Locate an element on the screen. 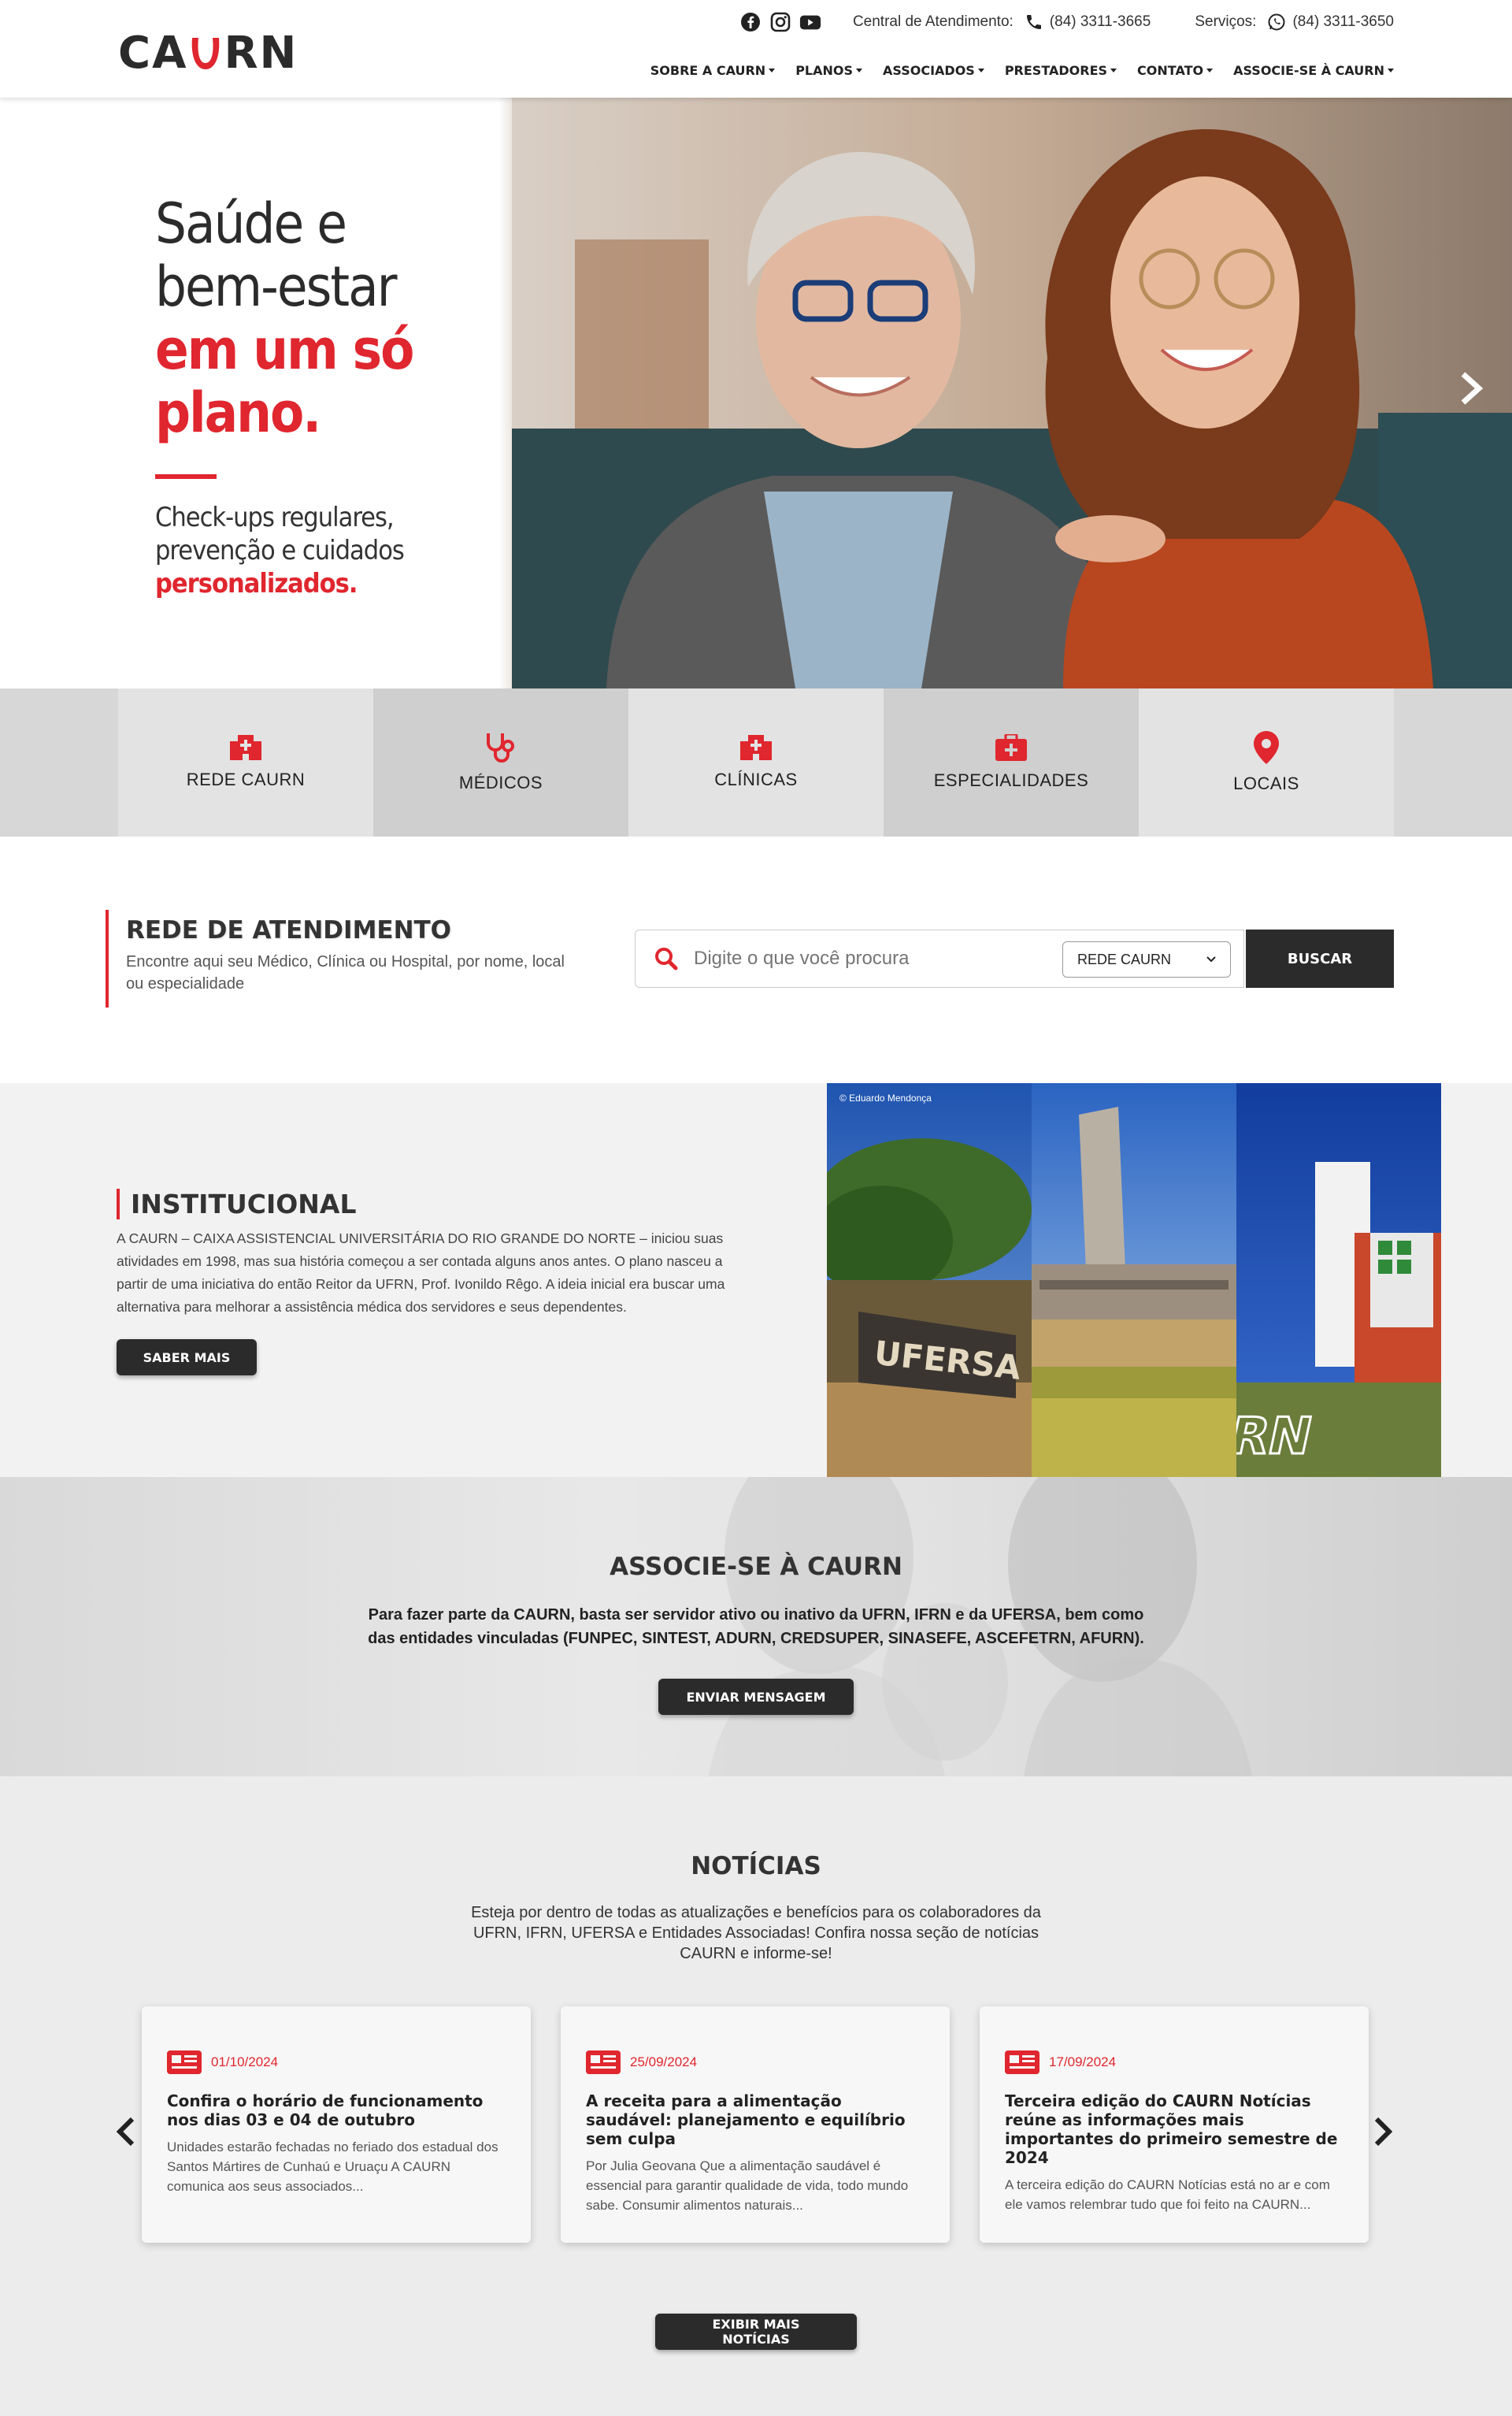 The image size is (1512, 2416). hero-line-2: bem-estar is located at coordinates (276, 286).